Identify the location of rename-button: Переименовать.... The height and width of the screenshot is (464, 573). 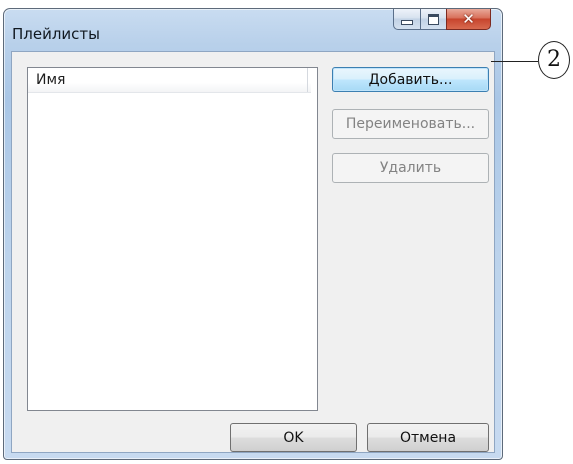
(410, 124).